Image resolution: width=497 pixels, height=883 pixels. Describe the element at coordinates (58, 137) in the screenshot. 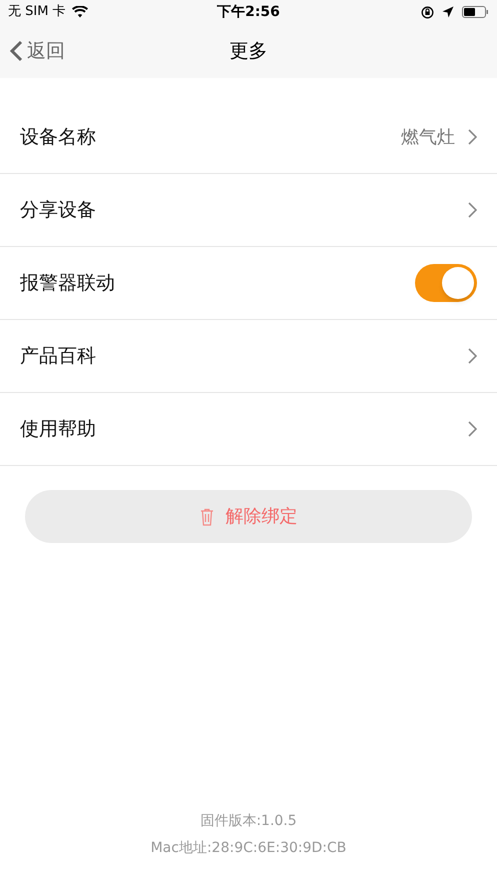

I see `row-label: 设备名称` at that location.